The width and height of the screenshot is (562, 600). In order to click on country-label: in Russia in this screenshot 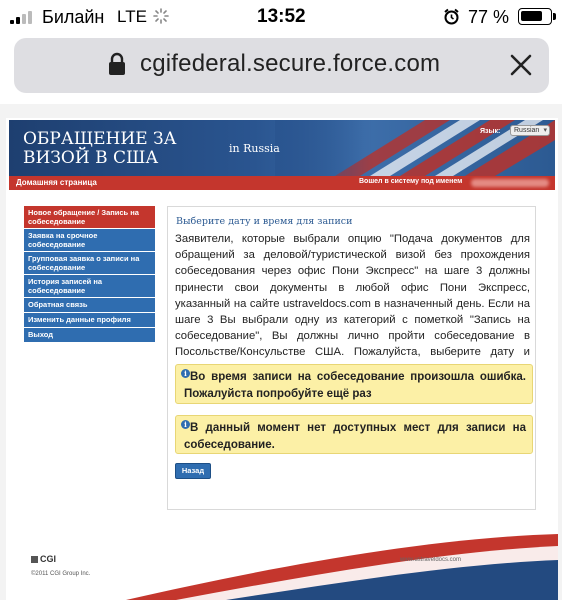, I will do `click(254, 148)`.